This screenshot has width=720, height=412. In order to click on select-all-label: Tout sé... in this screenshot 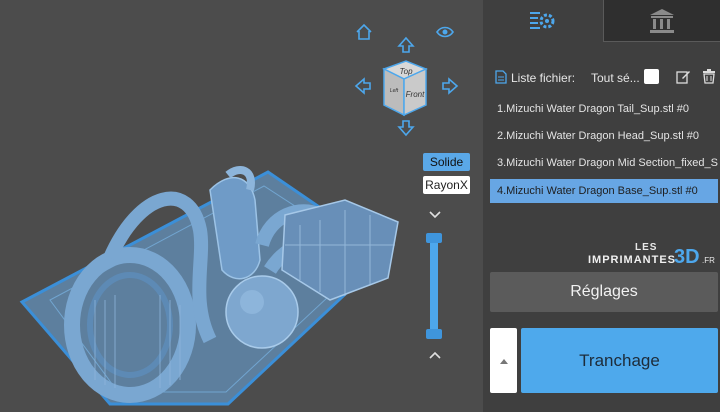, I will do `click(615, 78)`.